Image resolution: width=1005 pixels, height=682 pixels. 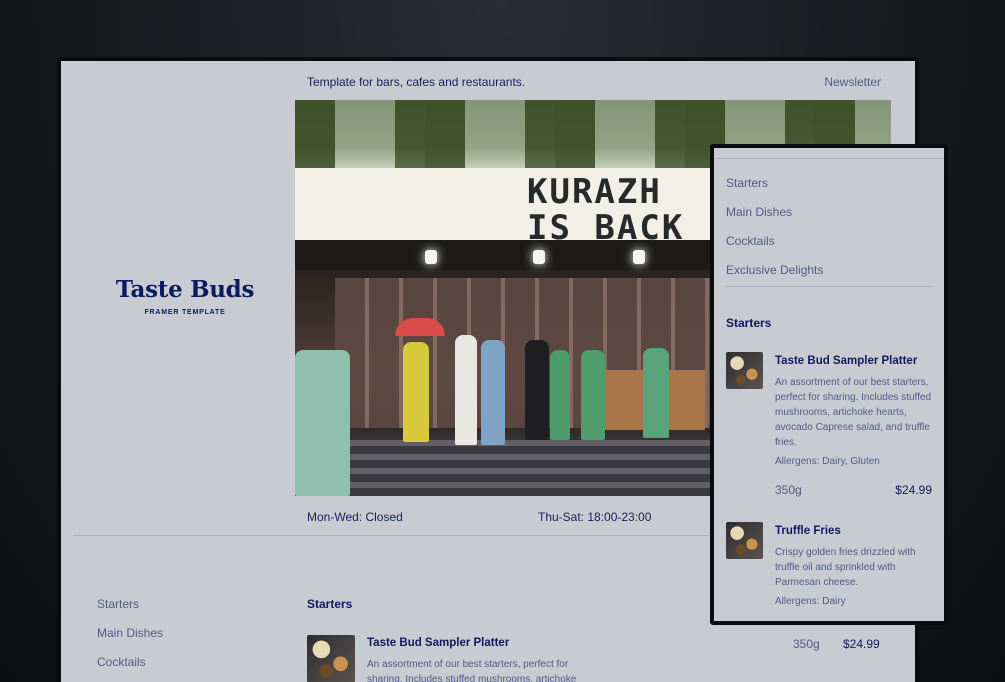 I want to click on newsletter-link: Newsletter, so click(x=852, y=82).